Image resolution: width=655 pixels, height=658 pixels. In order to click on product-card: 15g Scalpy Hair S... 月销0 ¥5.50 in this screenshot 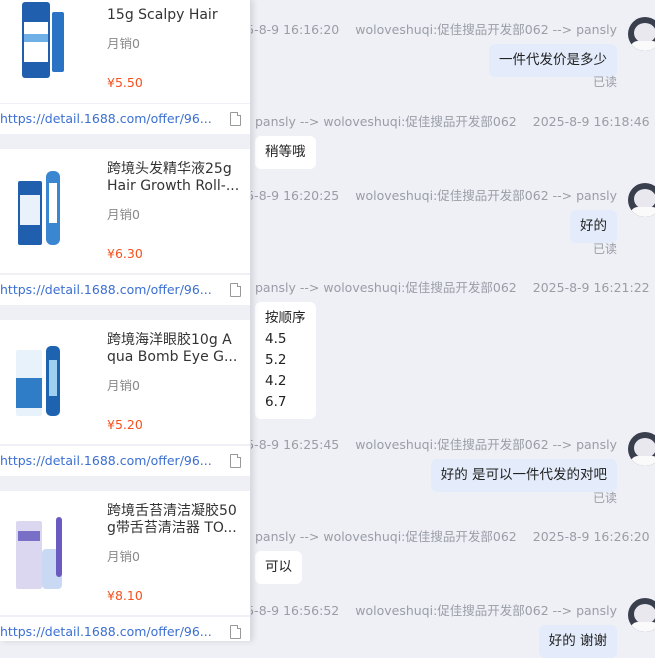, I will do `click(125, 51)`.